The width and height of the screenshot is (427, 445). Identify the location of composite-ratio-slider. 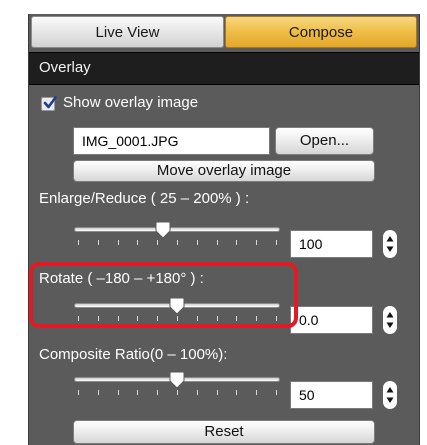
(177, 384).